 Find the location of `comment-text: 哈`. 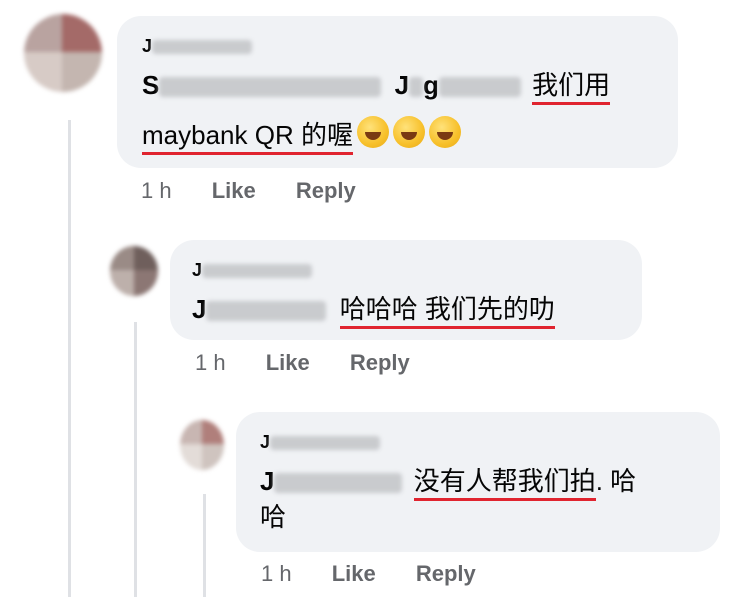

comment-text: 哈 is located at coordinates (273, 517).